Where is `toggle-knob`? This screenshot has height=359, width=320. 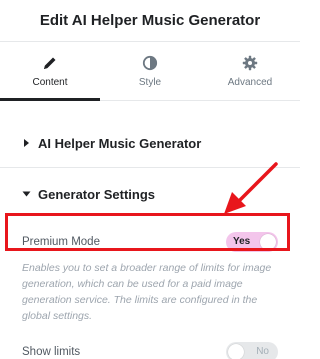
toggle-knob is located at coordinates (236, 351).